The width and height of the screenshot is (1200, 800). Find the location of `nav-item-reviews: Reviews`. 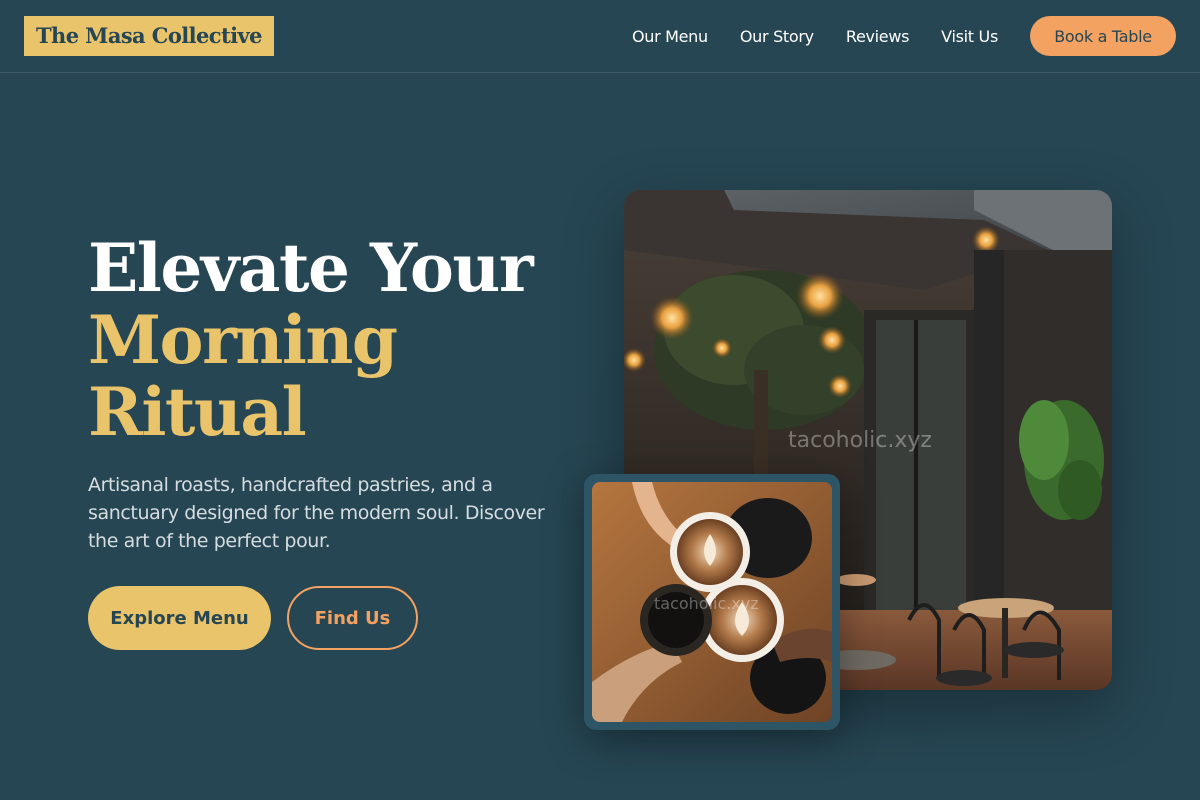

nav-item-reviews: Reviews is located at coordinates (878, 36).